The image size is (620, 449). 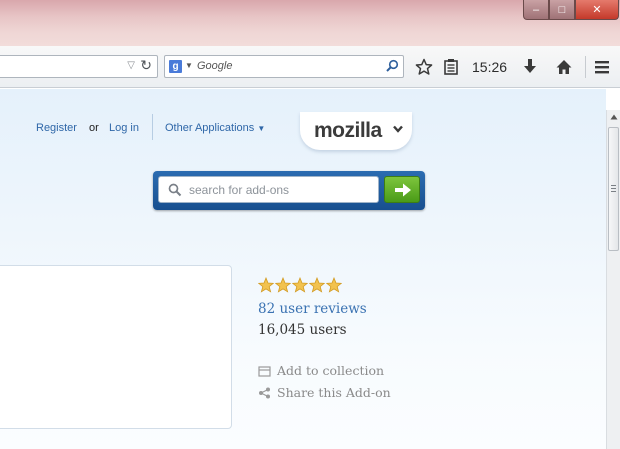 I want to click on clock-display: 15:26, so click(x=490, y=67).